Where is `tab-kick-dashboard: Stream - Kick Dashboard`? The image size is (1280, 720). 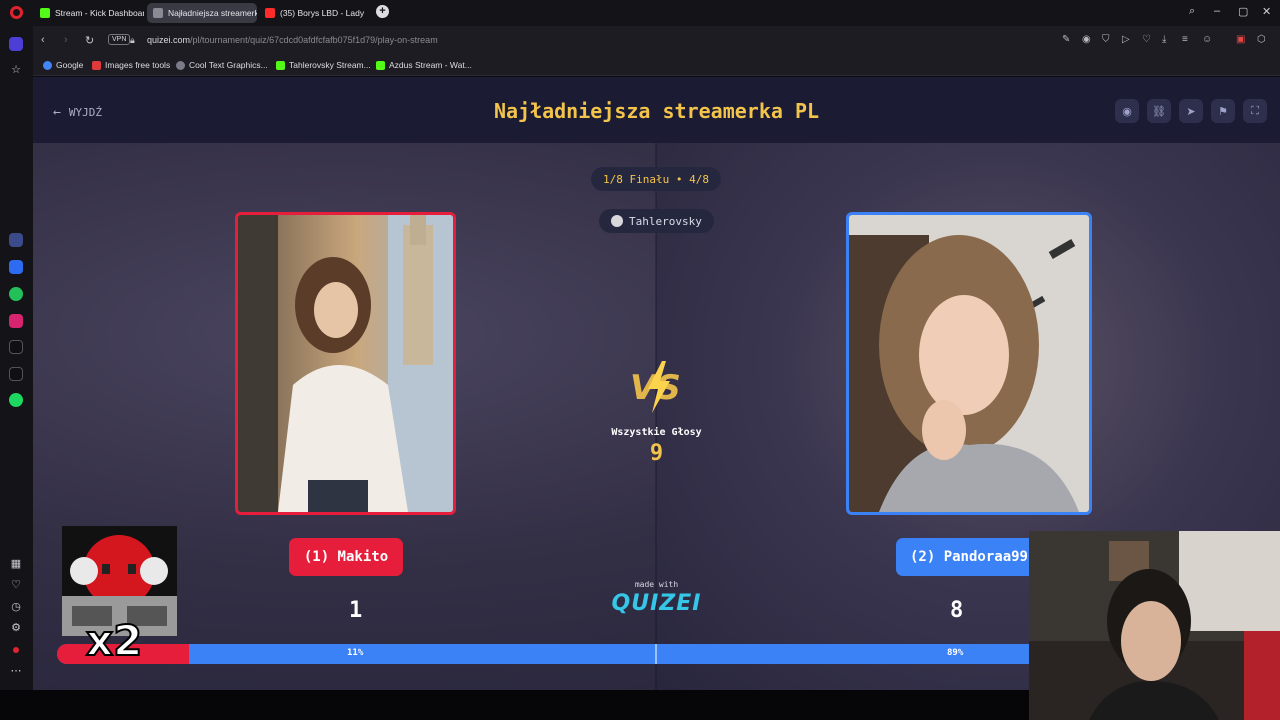 tab-kick-dashboard: Stream - Kick Dashboard is located at coordinates (89, 13).